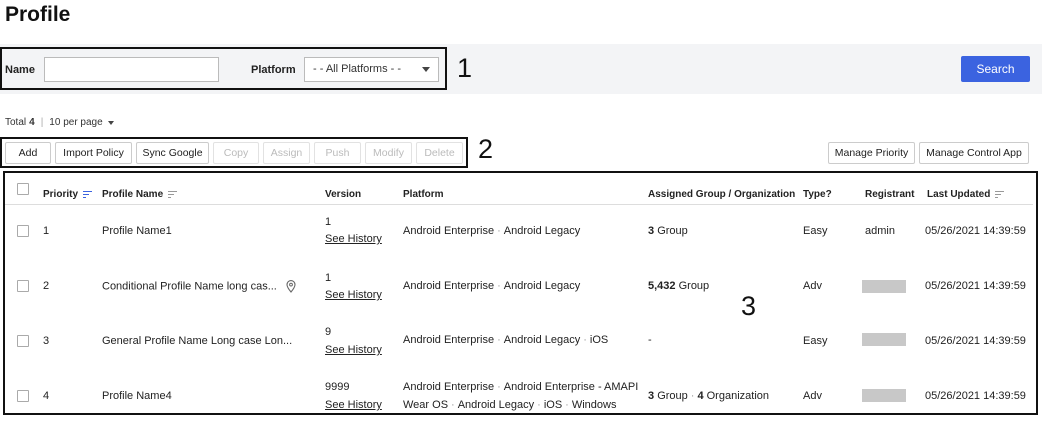 This screenshot has width=1042, height=421. Describe the element at coordinates (880, 231) in the screenshot. I see `row-registrant: admin` at that location.